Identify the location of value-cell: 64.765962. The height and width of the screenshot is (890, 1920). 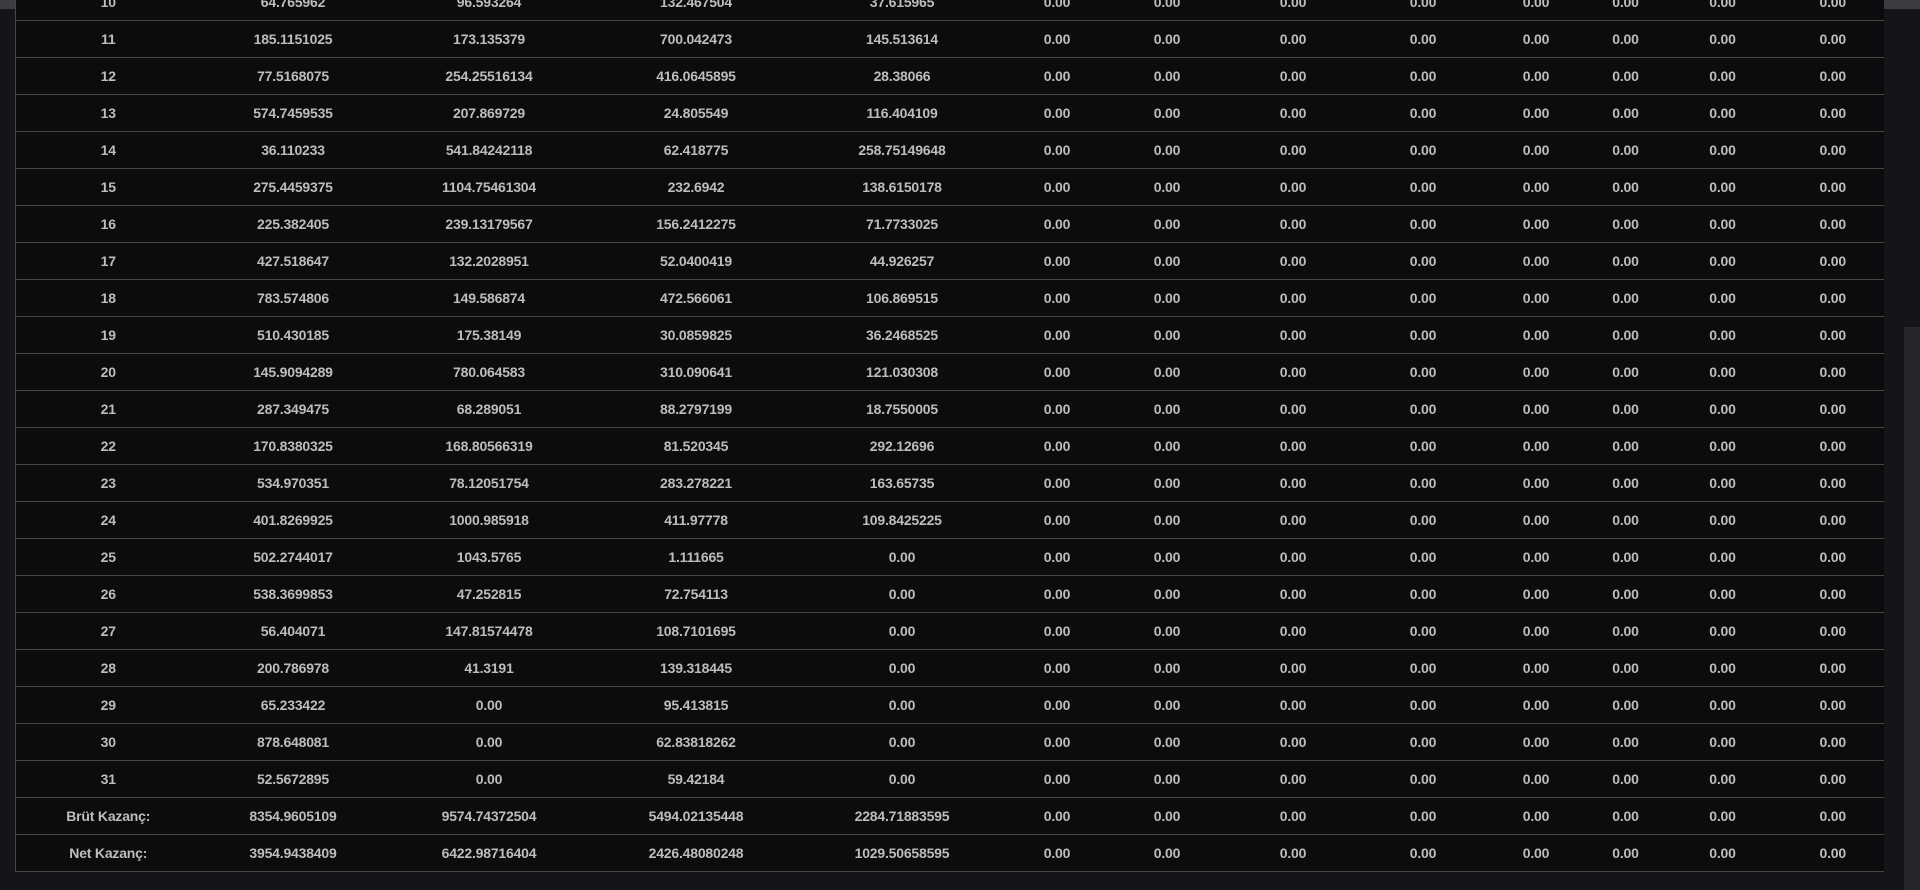
(293, 10).